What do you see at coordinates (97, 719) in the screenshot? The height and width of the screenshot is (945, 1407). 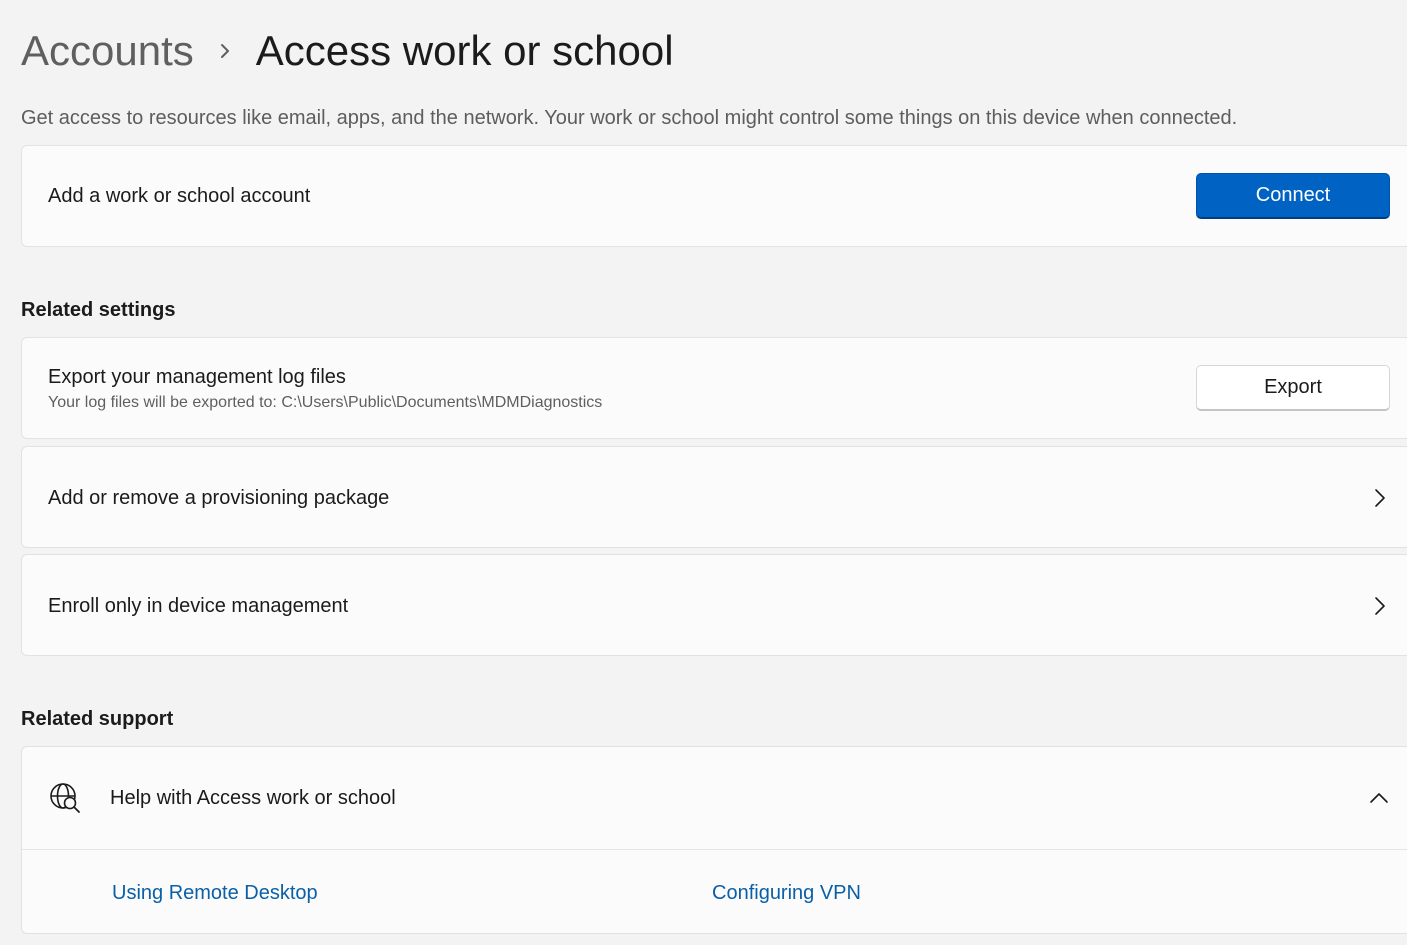 I see `related-support-heading: Related support` at bounding box center [97, 719].